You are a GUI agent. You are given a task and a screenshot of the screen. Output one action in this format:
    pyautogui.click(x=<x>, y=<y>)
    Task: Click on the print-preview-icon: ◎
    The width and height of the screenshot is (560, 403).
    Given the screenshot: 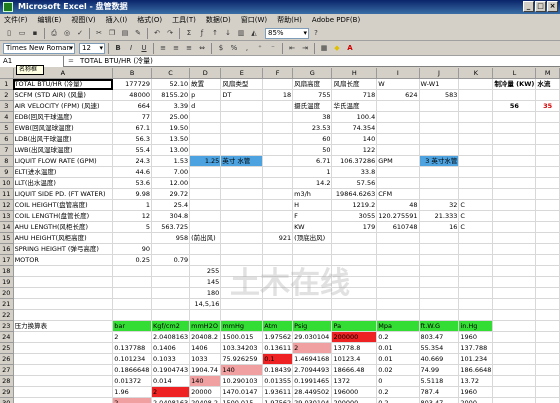 What is the action you would take?
    pyautogui.click(x=67, y=33)
    